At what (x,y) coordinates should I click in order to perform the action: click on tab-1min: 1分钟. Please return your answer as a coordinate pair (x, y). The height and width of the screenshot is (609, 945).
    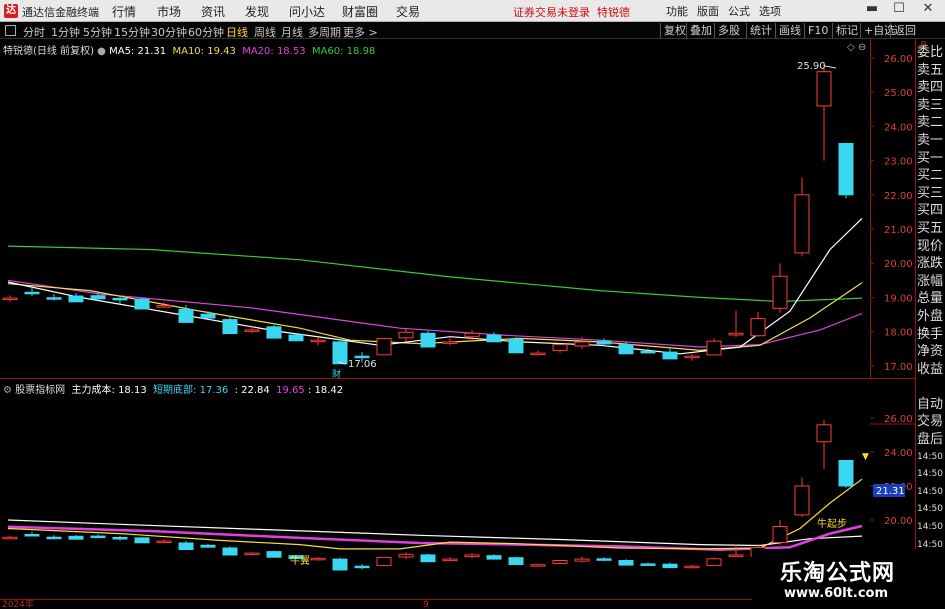
    Looking at the image, I should click on (65, 32).